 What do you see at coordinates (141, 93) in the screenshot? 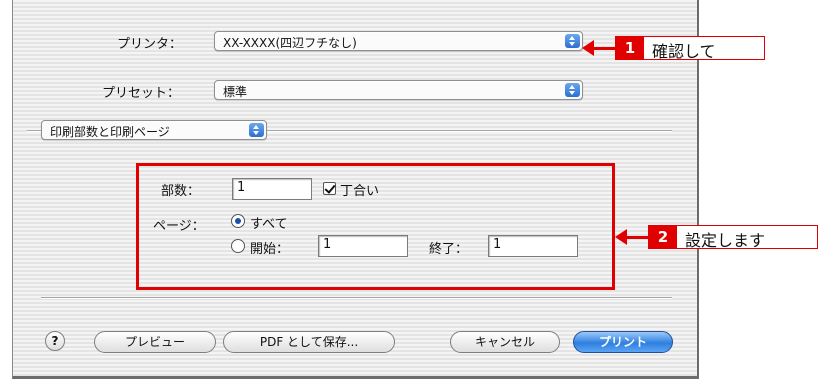
I see `preset-label: プリセット：` at bounding box center [141, 93].